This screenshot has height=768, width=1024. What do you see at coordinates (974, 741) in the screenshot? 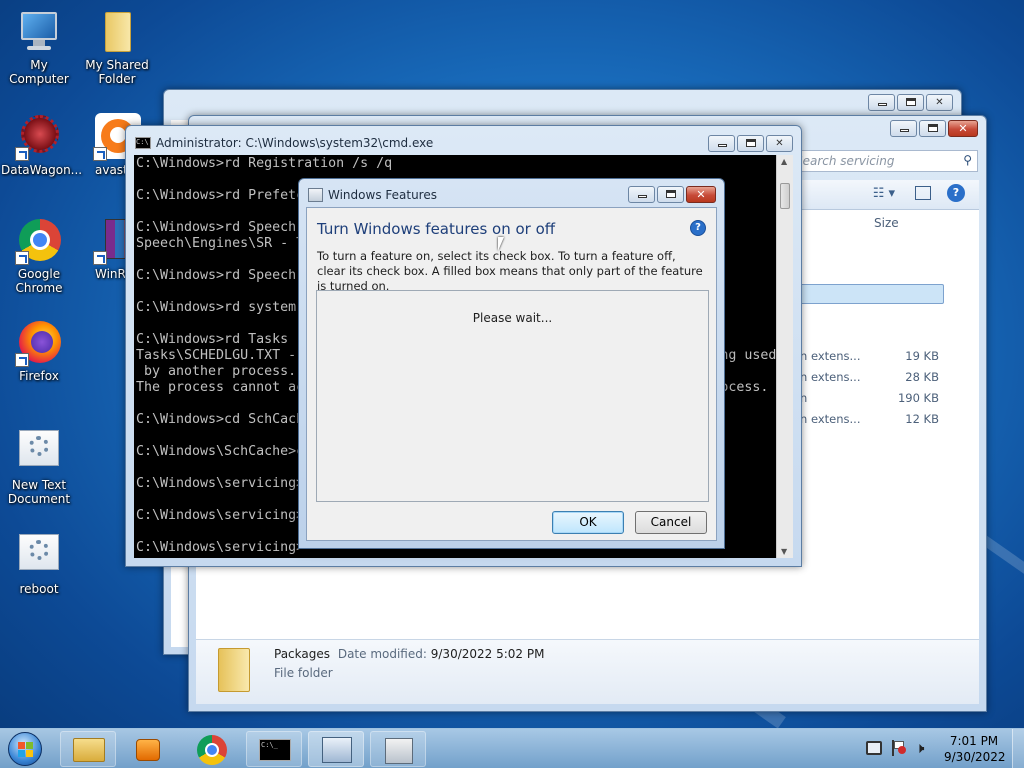
I see `clock-time: 7:01 PM` at bounding box center [974, 741].